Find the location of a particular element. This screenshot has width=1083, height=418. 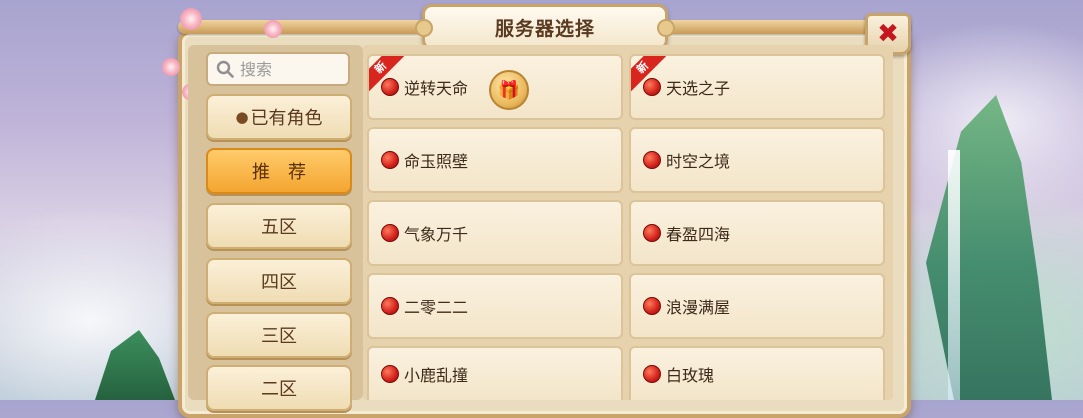

user-icon: ● is located at coordinates (242, 117).